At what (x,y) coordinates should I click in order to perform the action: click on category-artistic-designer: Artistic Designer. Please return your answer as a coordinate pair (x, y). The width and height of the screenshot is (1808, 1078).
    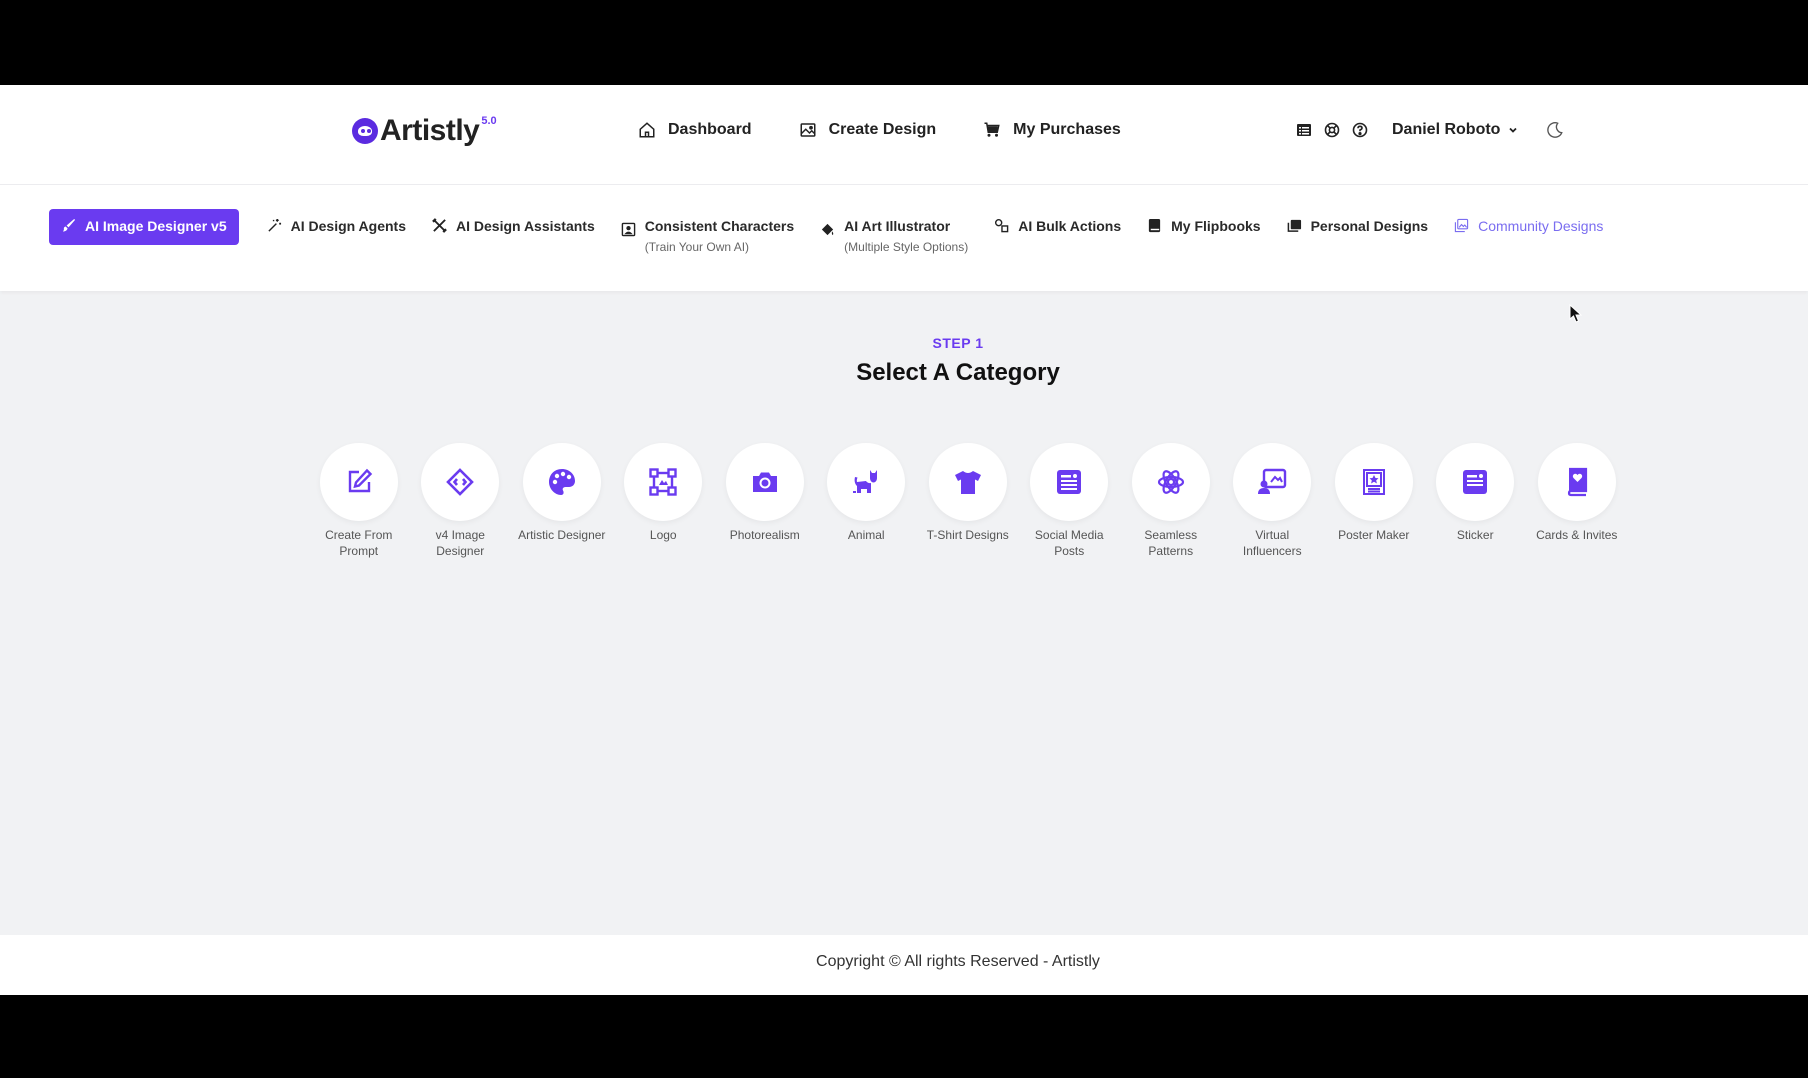
    Looking at the image, I should click on (562, 501).